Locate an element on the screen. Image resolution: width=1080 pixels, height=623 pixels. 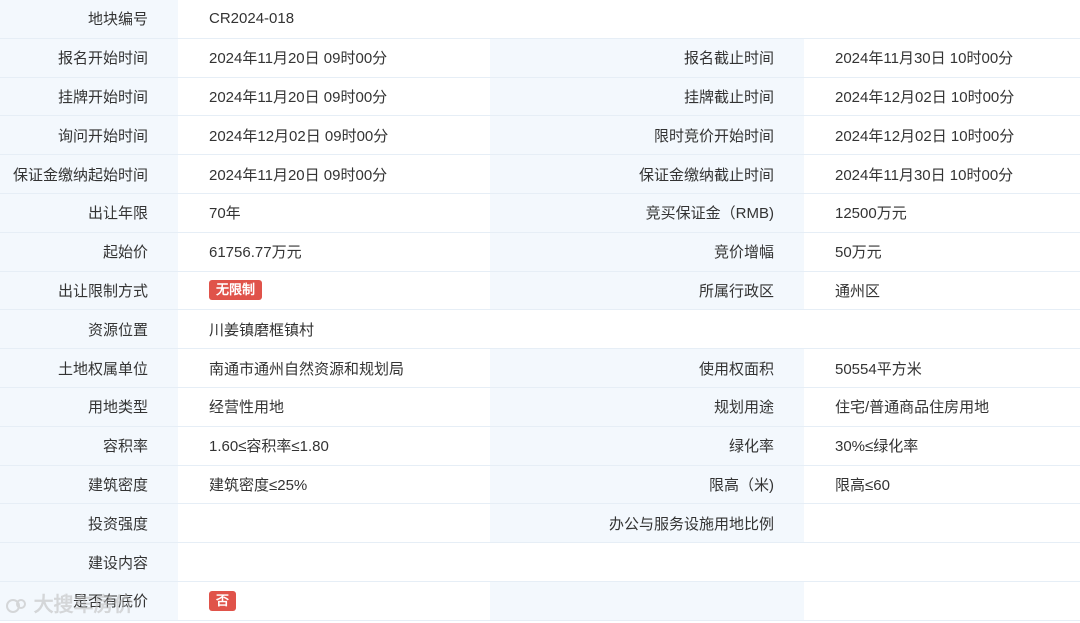
table-row: 地块编号 CR2024-018 is located at coordinates (540, 19).